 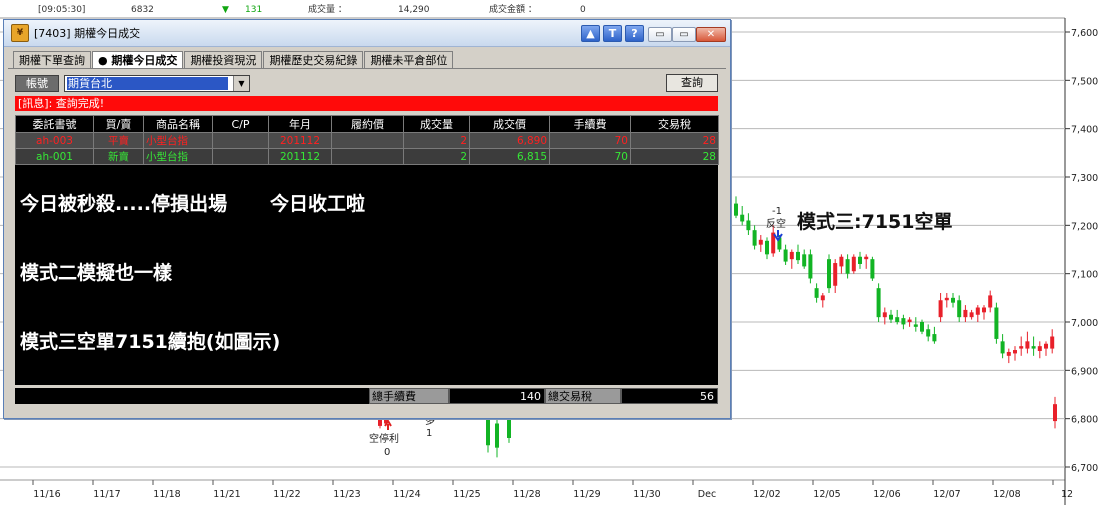 I want to click on query-button: 查詢, so click(x=692, y=83).